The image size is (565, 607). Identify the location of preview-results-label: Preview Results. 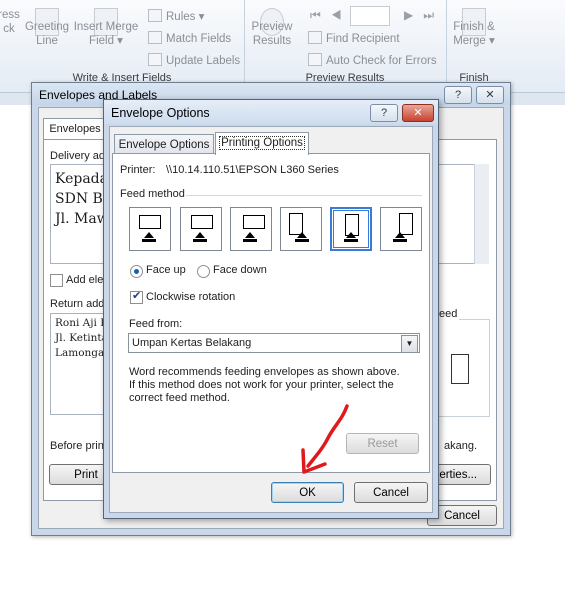
(272, 34).